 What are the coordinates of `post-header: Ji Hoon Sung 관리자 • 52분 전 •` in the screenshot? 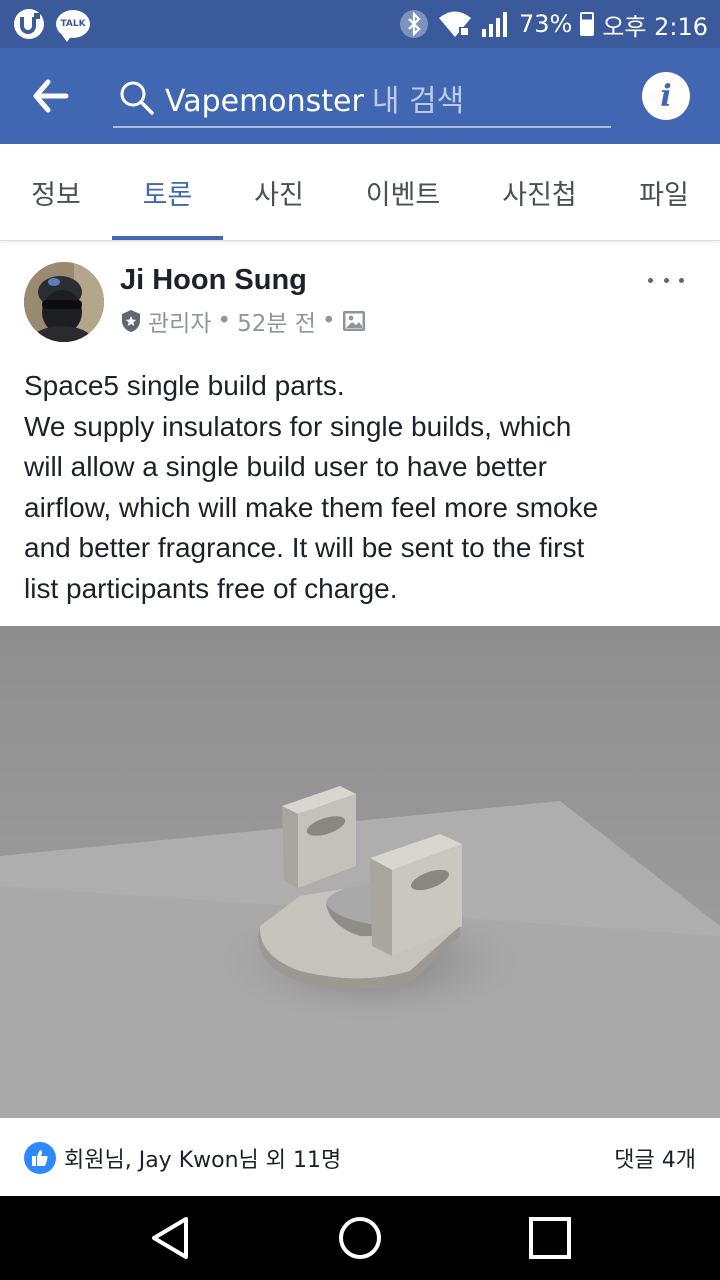 It's located at (360, 305).